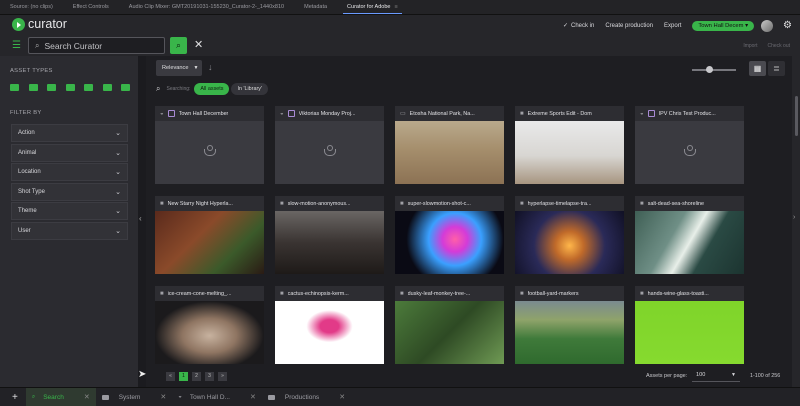 The image size is (800, 406). I want to click on slider-handle, so click(709, 69).